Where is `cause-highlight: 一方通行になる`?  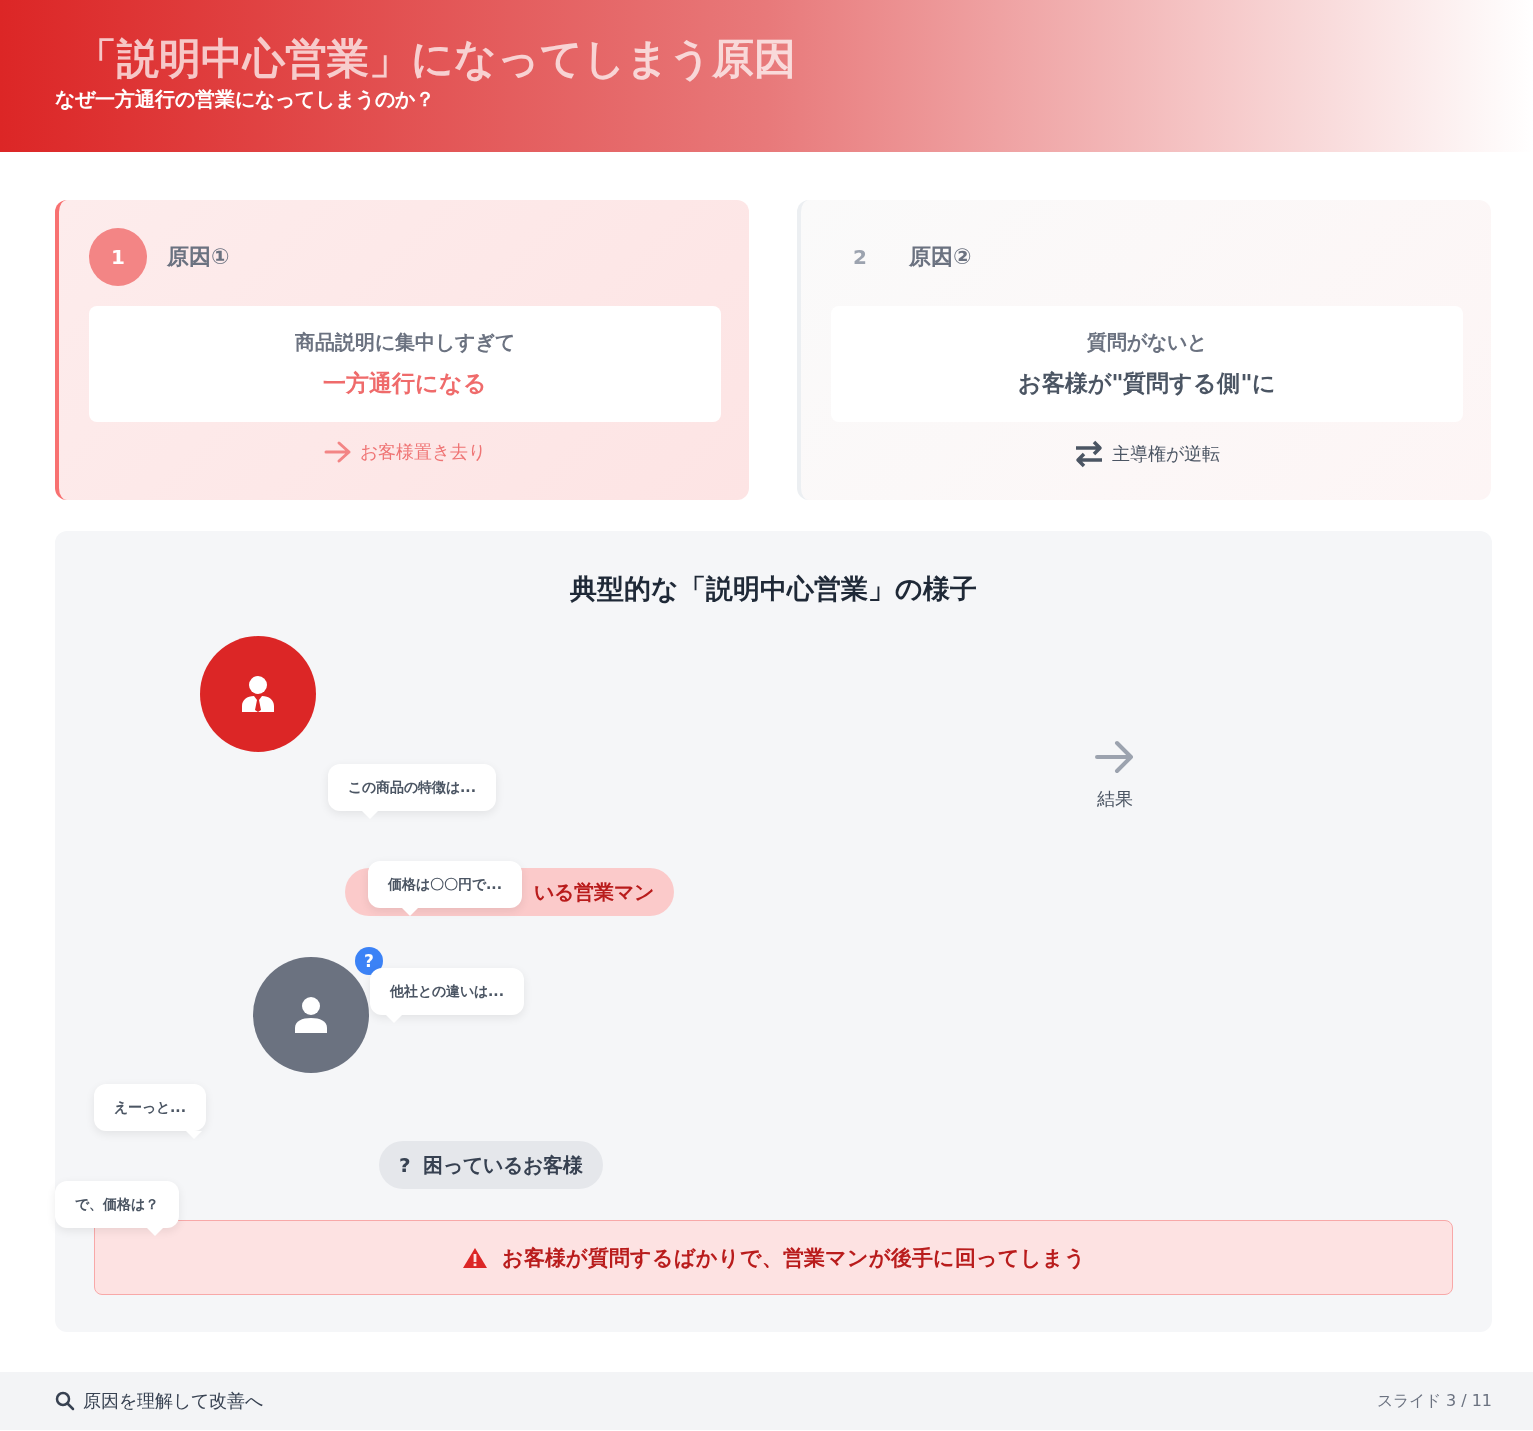 cause-highlight: 一方通行になる is located at coordinates (405, 383).